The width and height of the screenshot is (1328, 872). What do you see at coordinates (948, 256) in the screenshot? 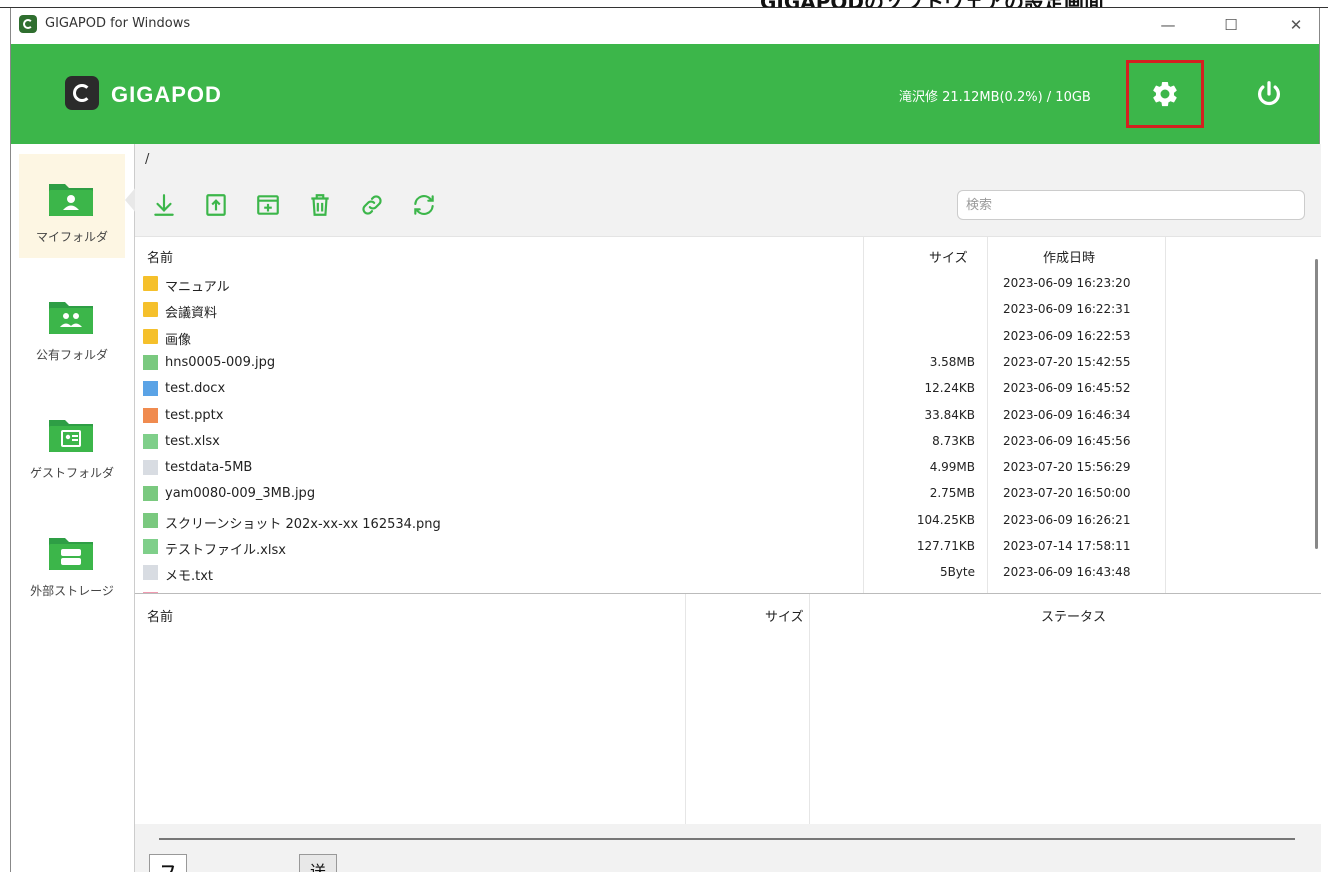
I see `column-header-size: サイズ` at bounding box center [948, 256].